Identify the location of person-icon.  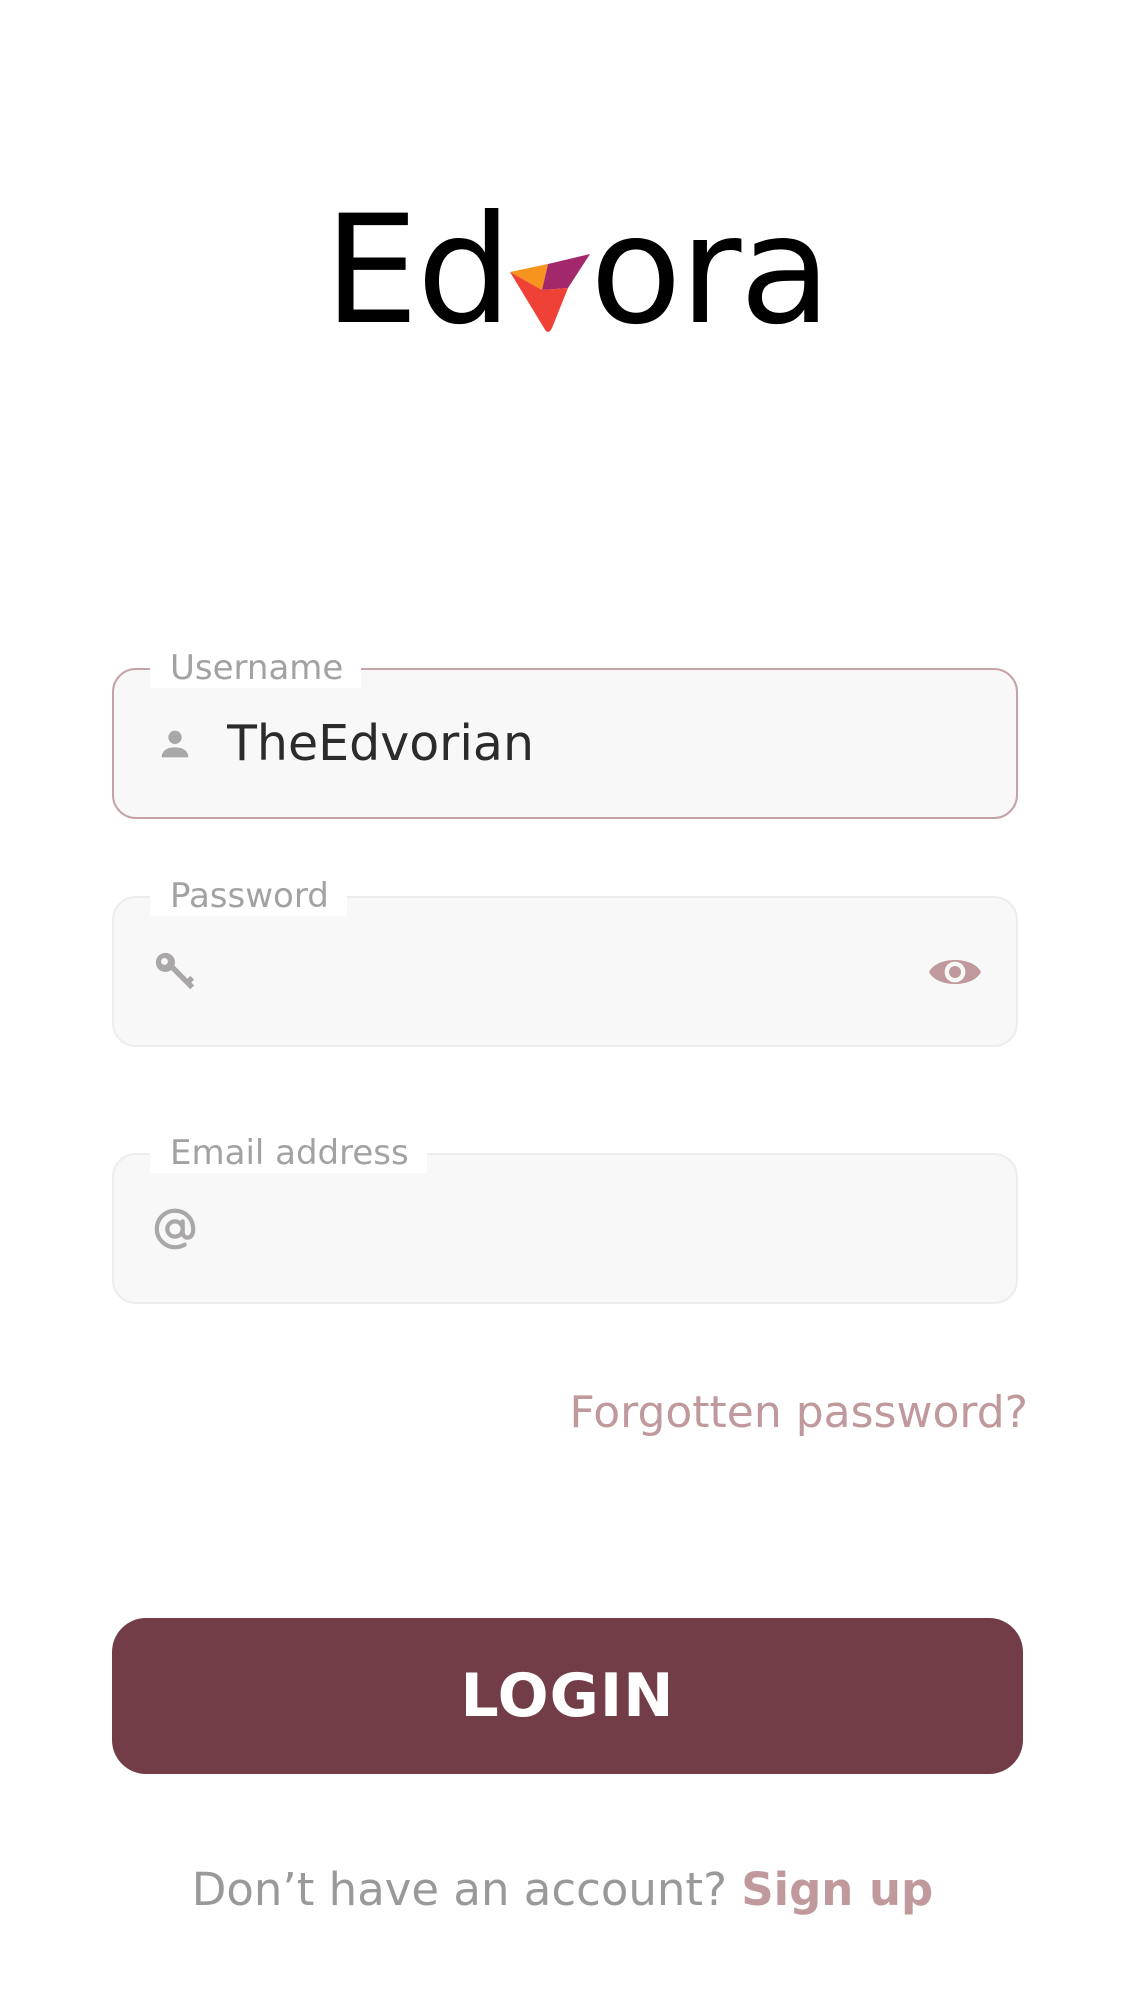
(175, 744).